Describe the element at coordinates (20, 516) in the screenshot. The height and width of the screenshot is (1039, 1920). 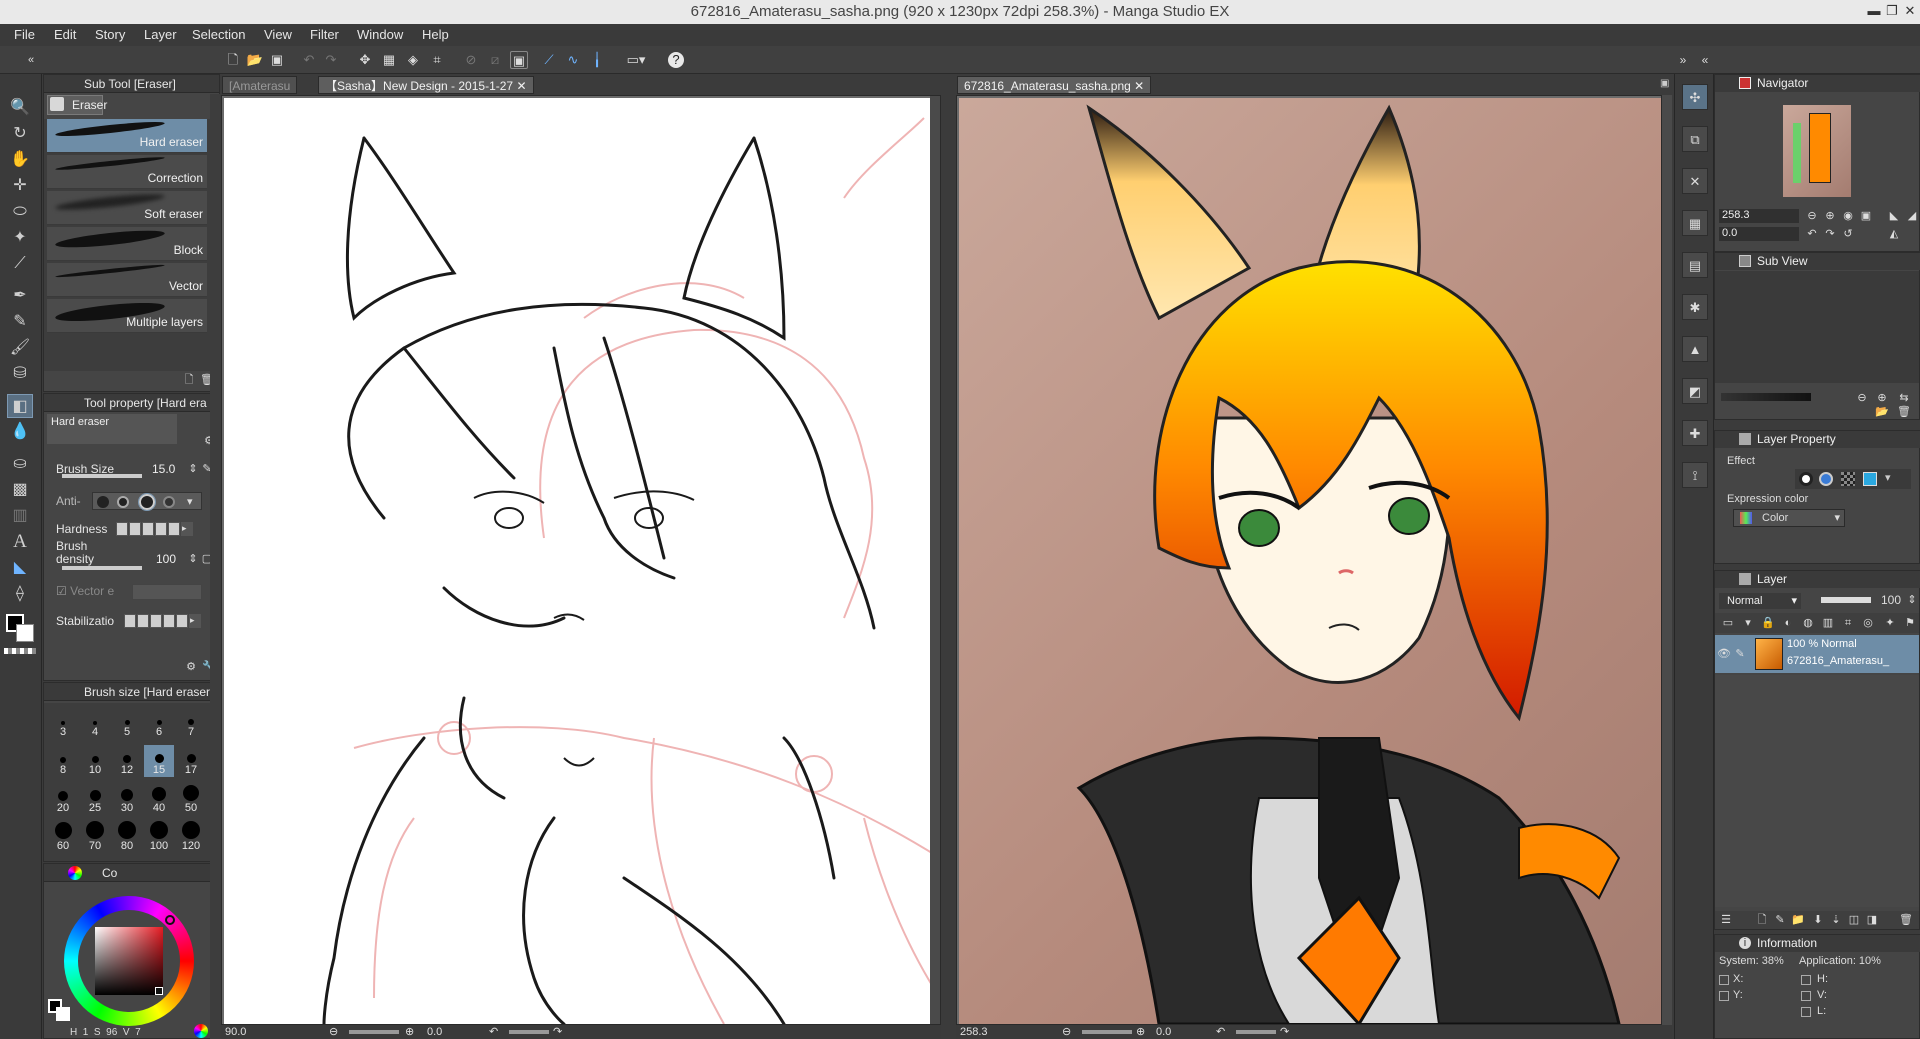
I see `figure-tool-icon: ▥` at that location.